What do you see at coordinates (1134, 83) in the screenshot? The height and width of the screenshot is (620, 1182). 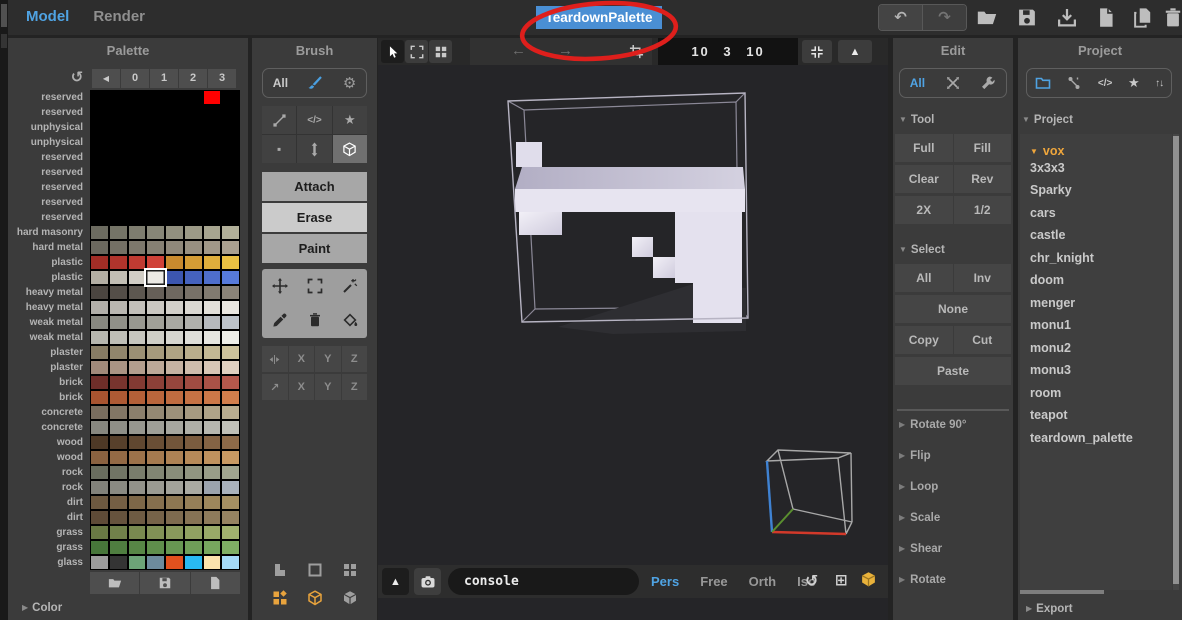 I see `star-icon: ★` at bounding box center [1134, 83].